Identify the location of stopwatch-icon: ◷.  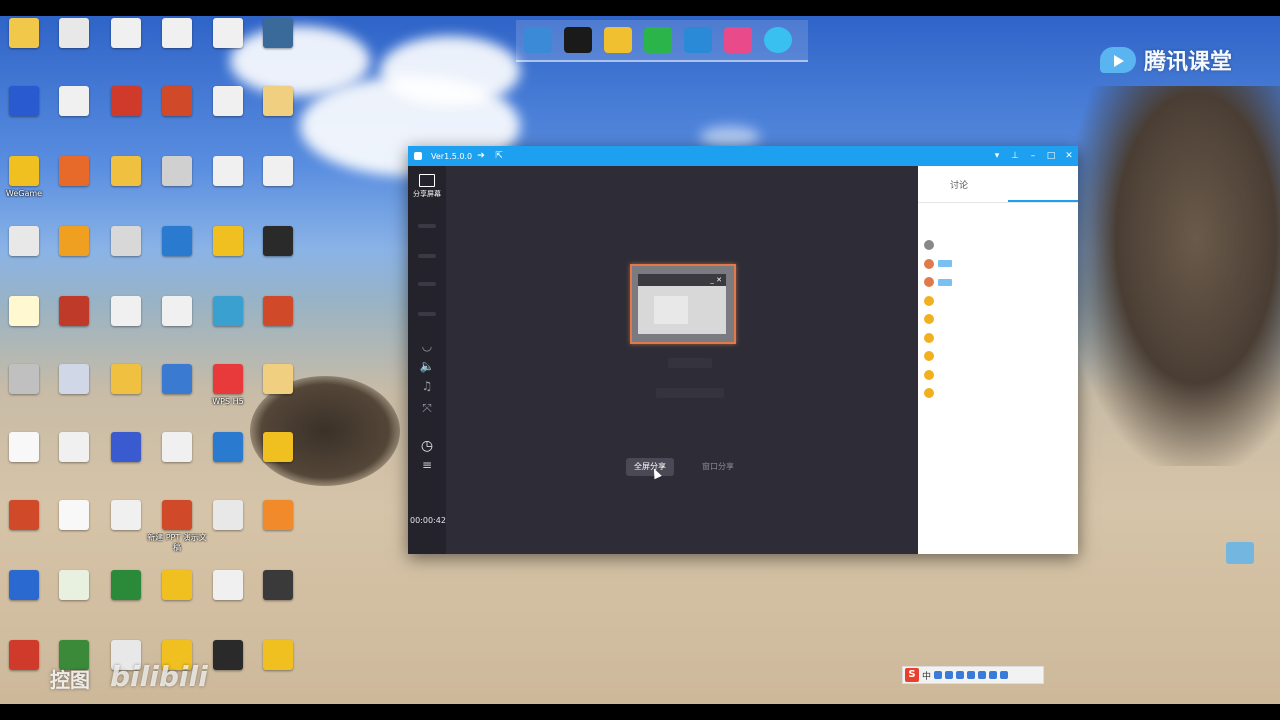
(427, 446).